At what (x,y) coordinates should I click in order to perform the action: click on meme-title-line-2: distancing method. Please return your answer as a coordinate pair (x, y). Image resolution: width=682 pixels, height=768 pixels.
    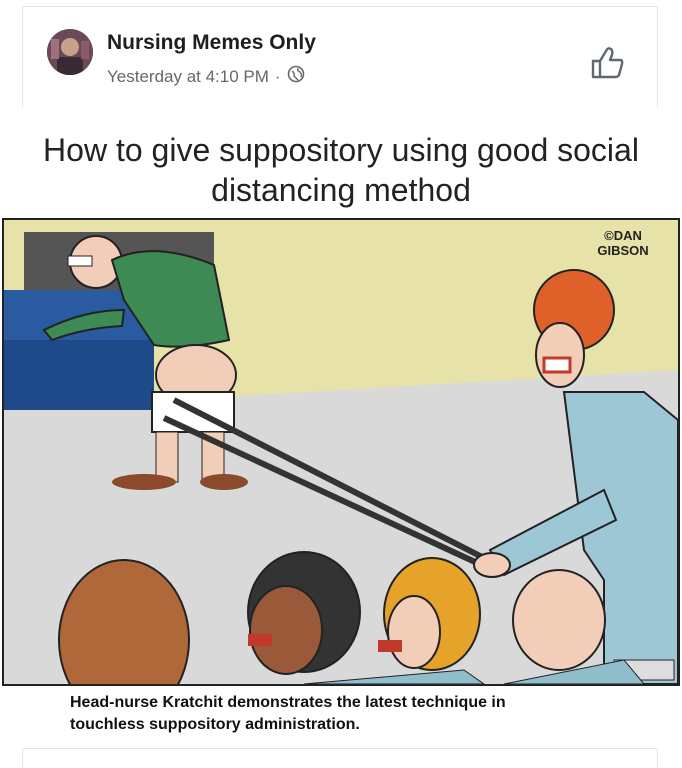
    Looking at the image, I should click on (341, 190).